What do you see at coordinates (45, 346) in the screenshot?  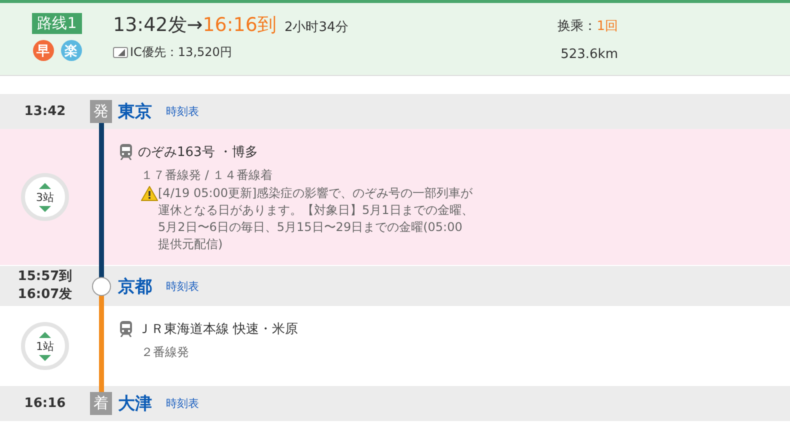 I see `stops-toggle: 1站` at bounding box center [45, 346].